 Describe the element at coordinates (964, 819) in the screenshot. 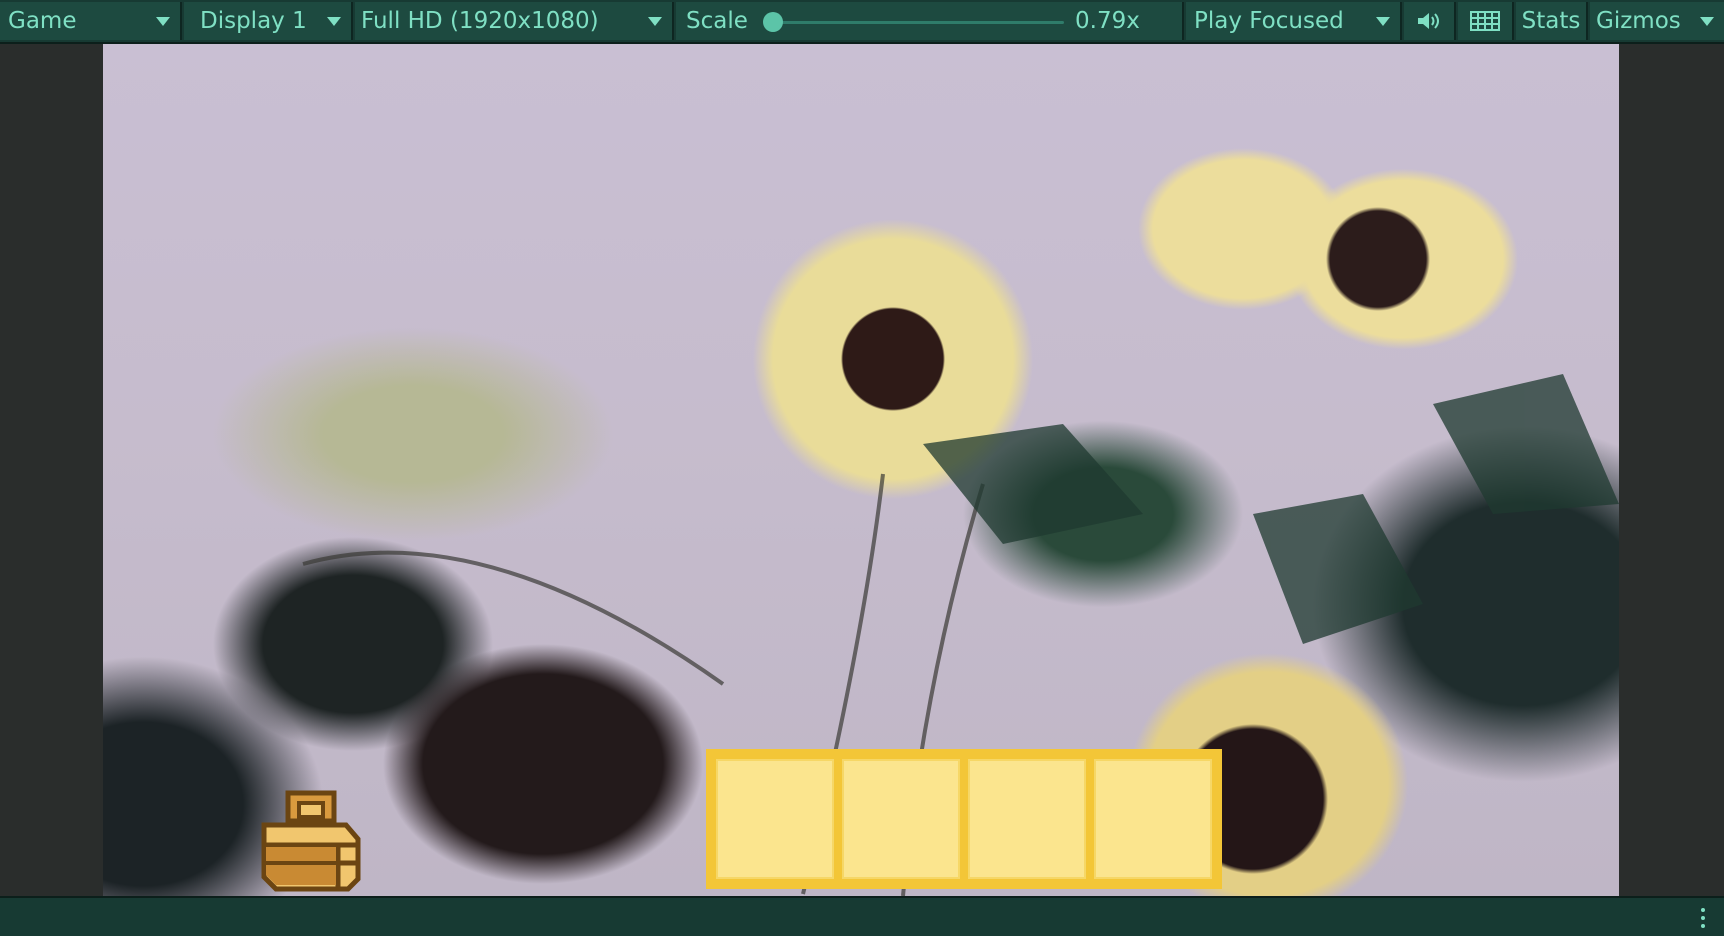

I see `inventory-bar` at that location.